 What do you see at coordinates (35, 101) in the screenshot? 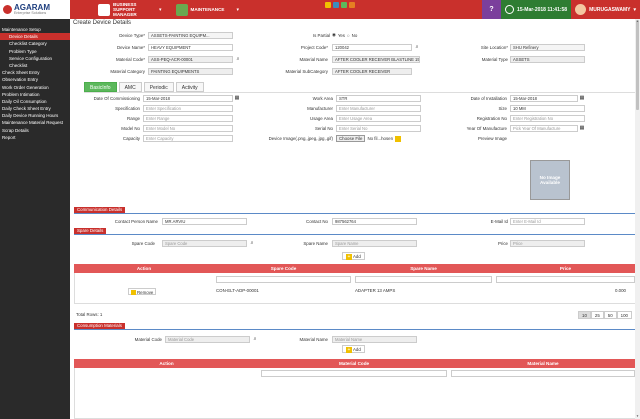
I see `sidebar-item-daily-oil-consumption: Daily Oil Consumption` at bounding box center [35, 101].